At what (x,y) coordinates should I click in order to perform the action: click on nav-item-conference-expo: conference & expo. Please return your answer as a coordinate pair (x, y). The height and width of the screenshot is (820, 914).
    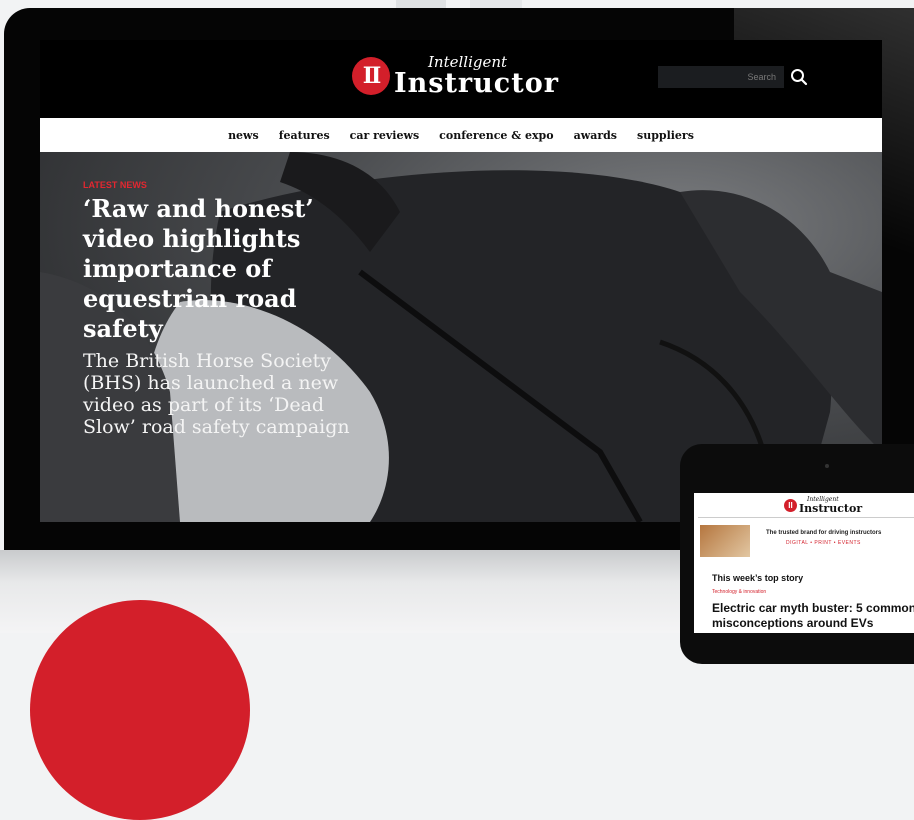
    Looking at the image, I should click on (496, 135).